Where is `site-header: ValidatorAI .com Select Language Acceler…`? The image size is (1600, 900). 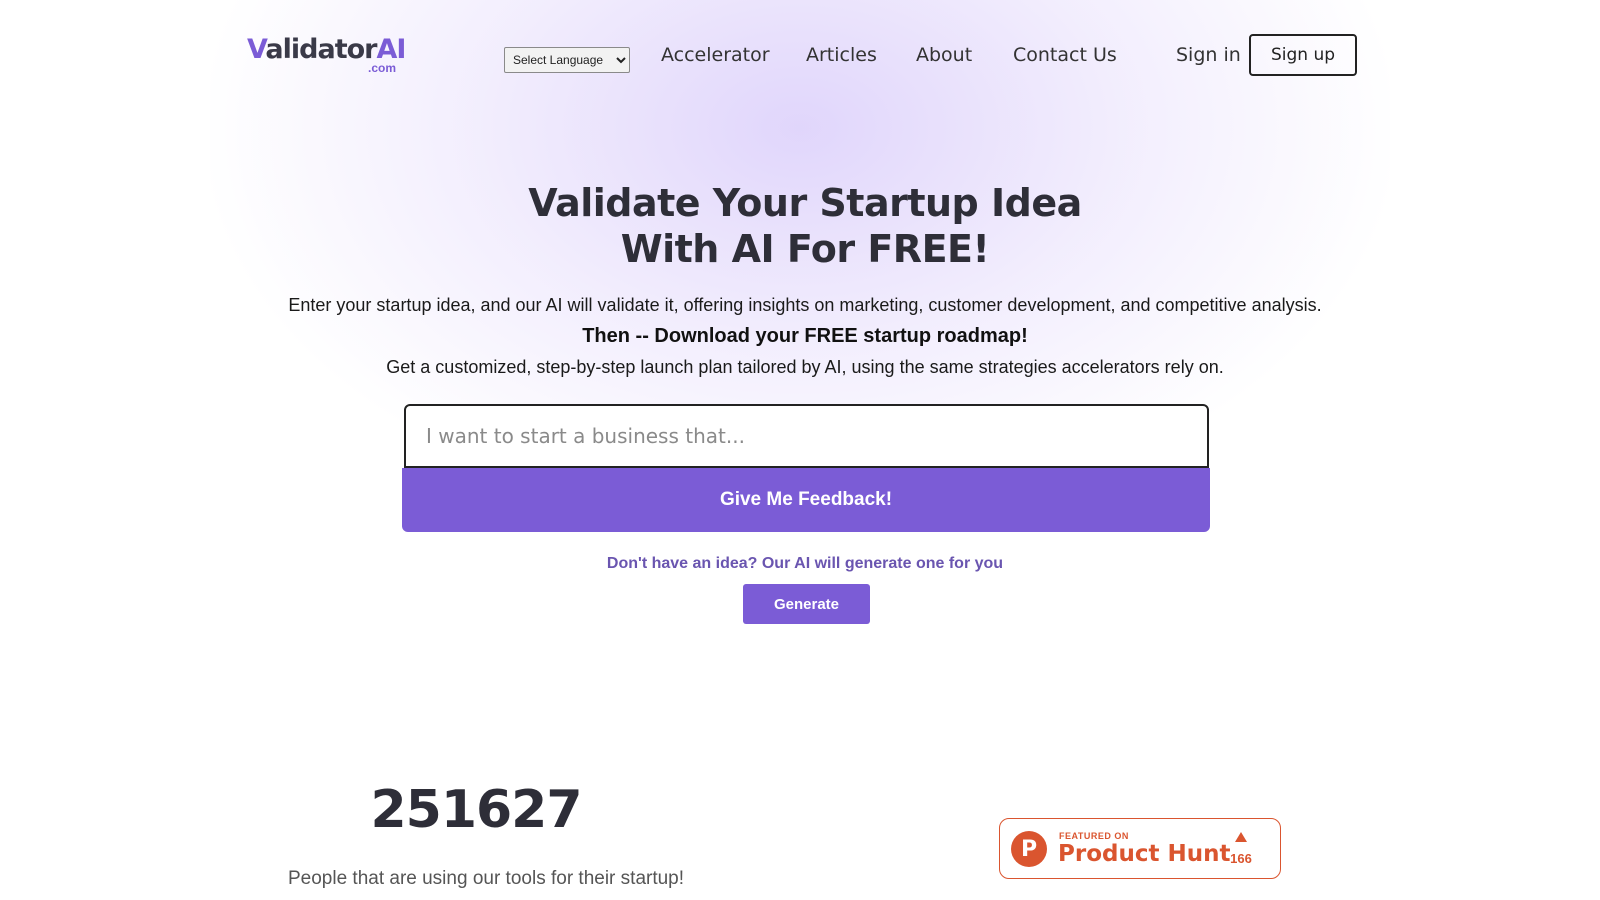 site-header: ValidatorAI .com Select Language Acceler… is located at coordinates (800, 55).